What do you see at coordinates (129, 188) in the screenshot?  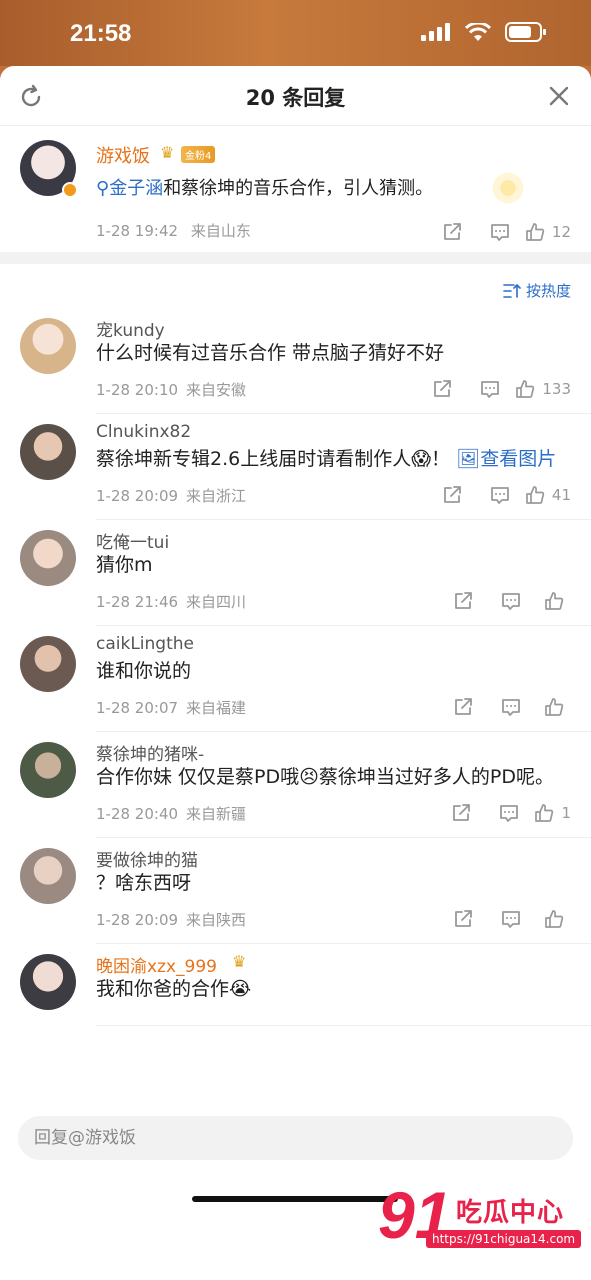 I see `topic-link: ⚲金子涵` at bounding box center [129, 188].